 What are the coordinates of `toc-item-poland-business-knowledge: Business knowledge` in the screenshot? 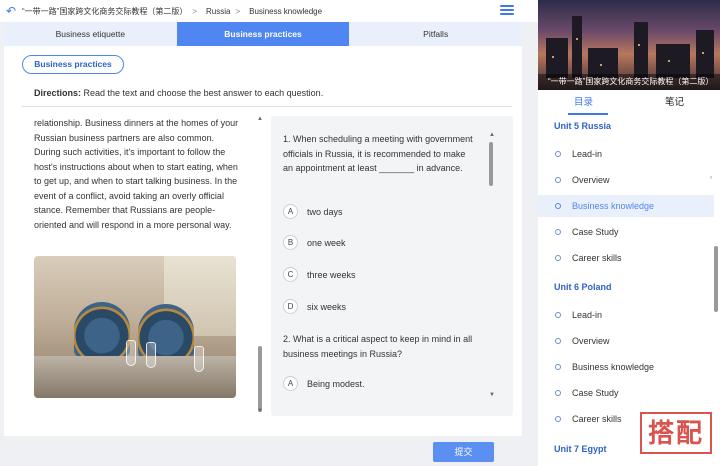 It's located at (626, 367).